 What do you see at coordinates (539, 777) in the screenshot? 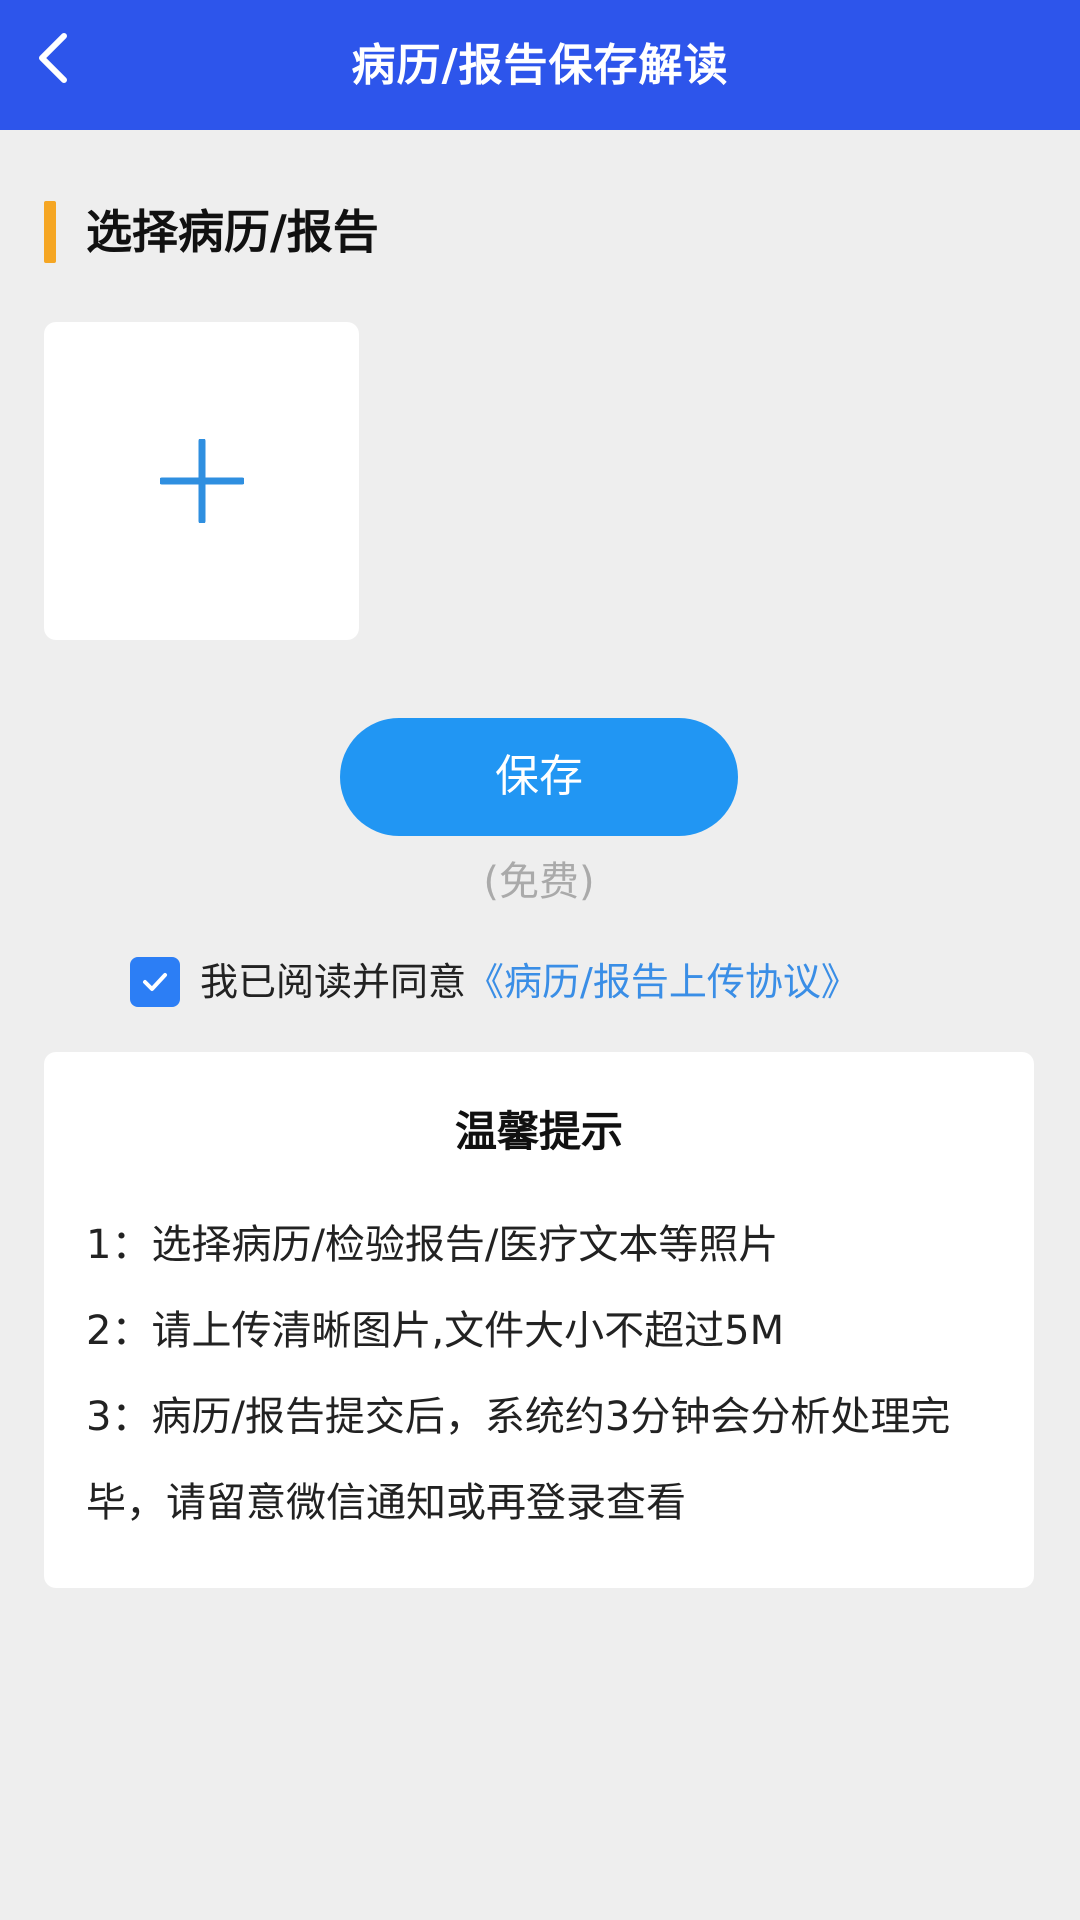
I see `save-button: 保存` at bounding box center [539, 777].